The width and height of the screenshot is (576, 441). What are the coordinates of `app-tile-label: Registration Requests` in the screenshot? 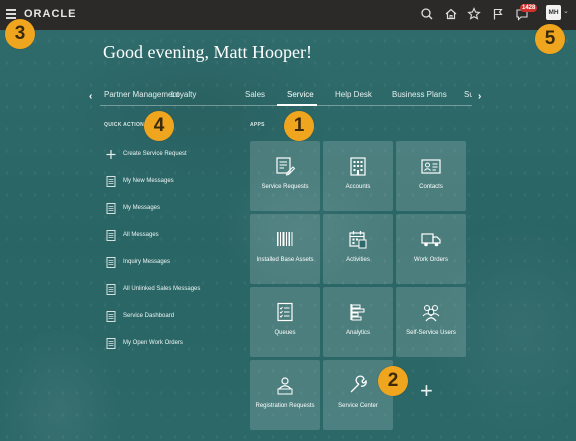 It's located at (285, 406).